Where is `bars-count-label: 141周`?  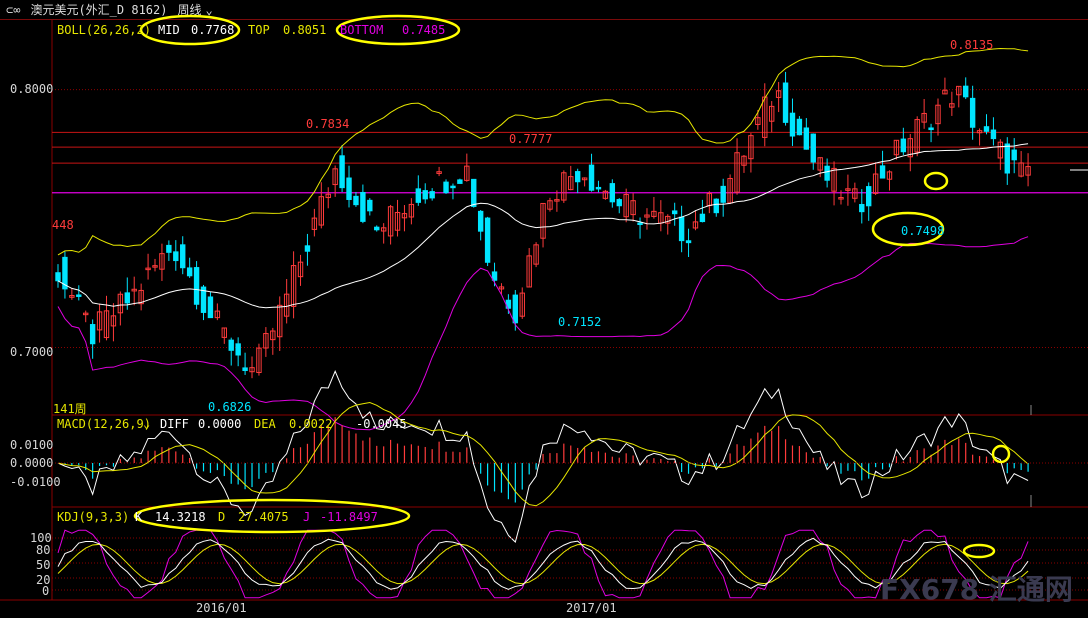 bars-count-label: 141周 is located at coordinates (70, 409).